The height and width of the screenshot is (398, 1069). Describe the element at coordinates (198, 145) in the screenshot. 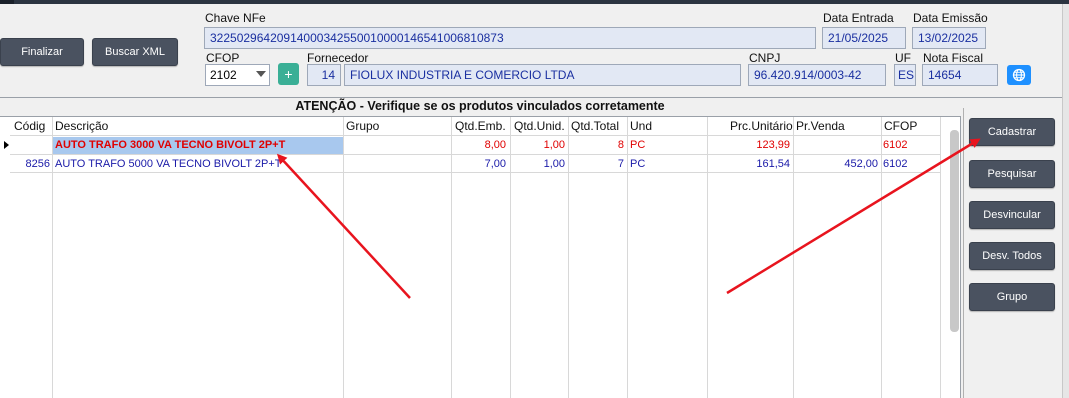

I see `cell-descricao: AUTO TRAFO 3000 VA TECNO BIVOLT 2P+T` at that location.